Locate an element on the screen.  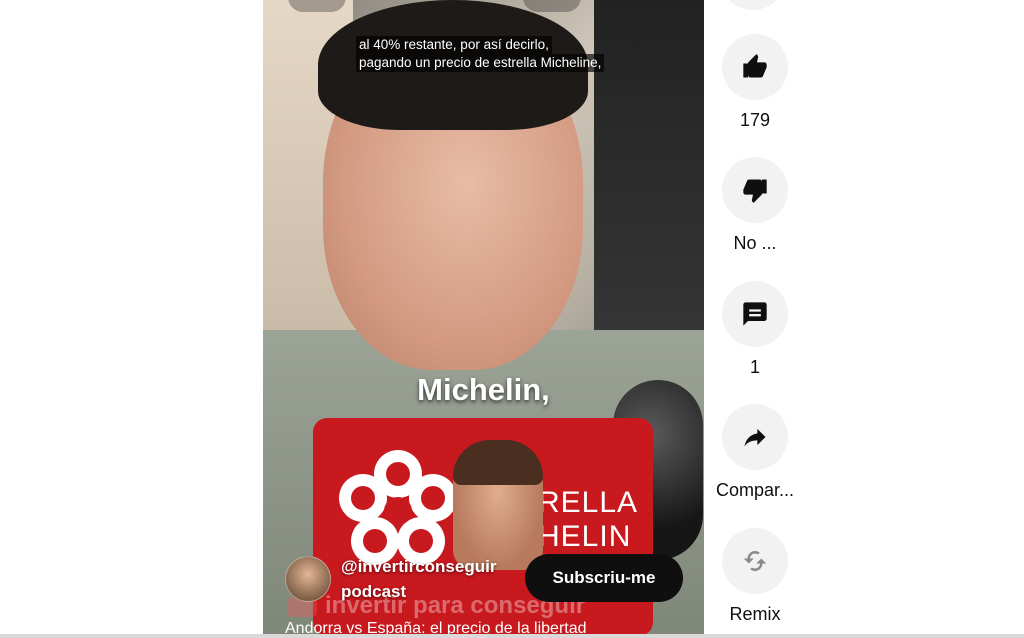
like-action: 179 is located at coordinates (755, 82).